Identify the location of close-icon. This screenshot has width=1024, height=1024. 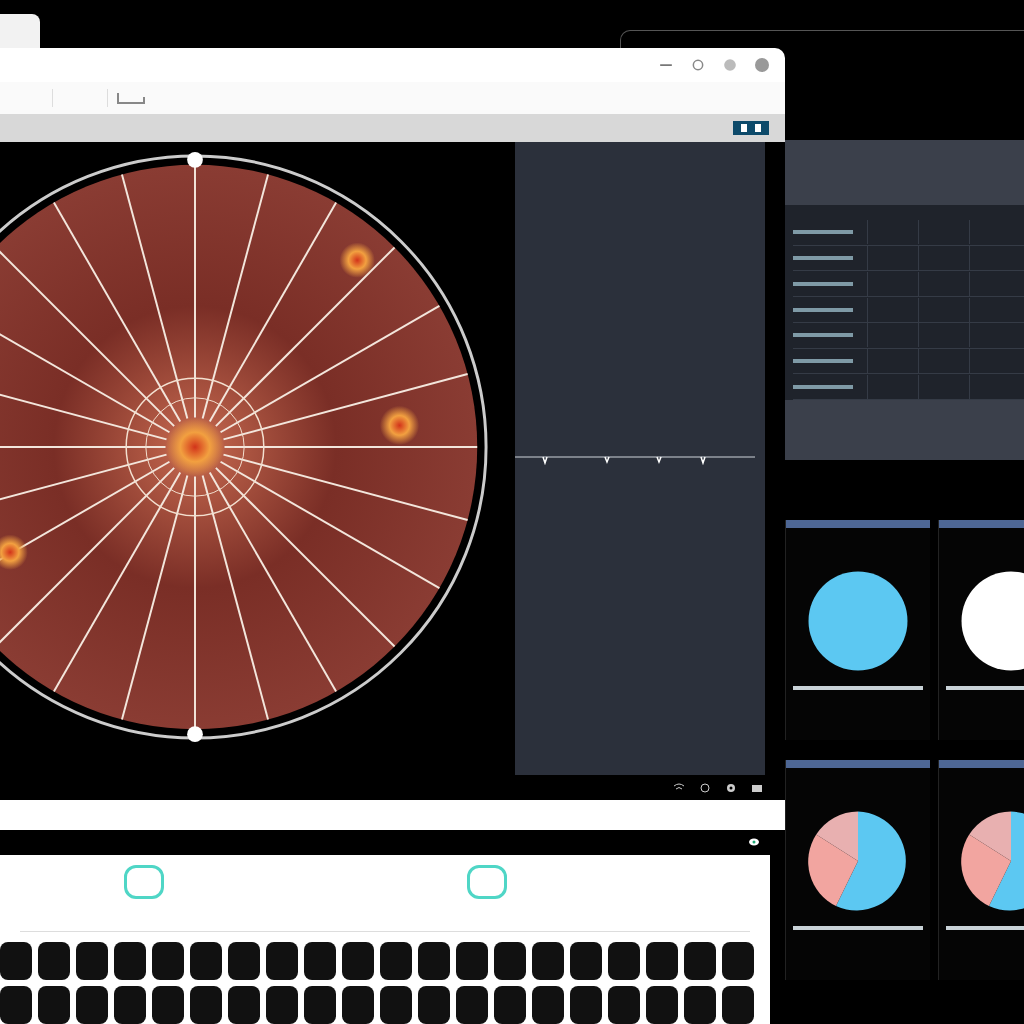
(762, 65).